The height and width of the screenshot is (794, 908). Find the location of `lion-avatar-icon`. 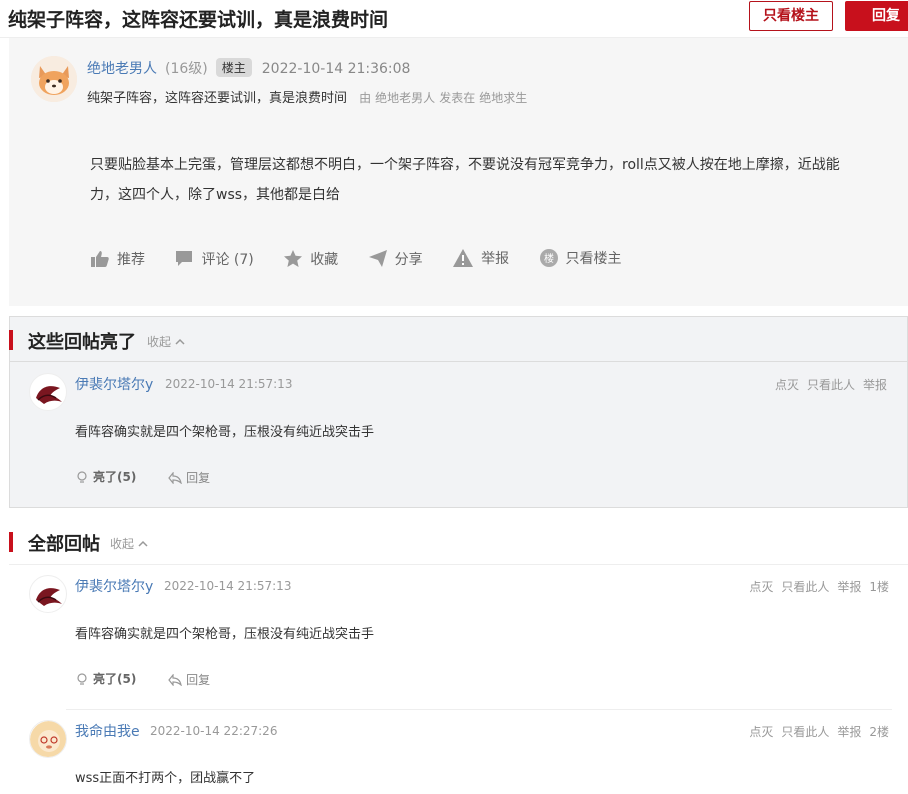

lion-avatar-icon is located at coordinates (48, 739).